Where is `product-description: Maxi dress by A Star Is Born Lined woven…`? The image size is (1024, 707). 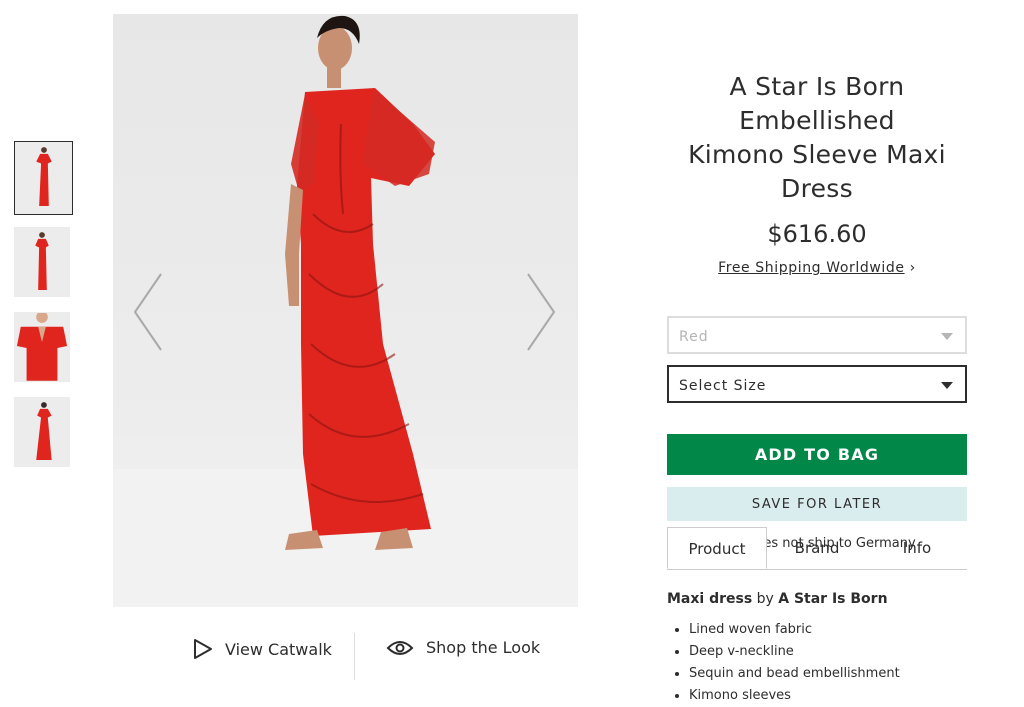 product-description: Maxi dress by A Star Is Born Lined woven… is located at coordinates (817, 649).